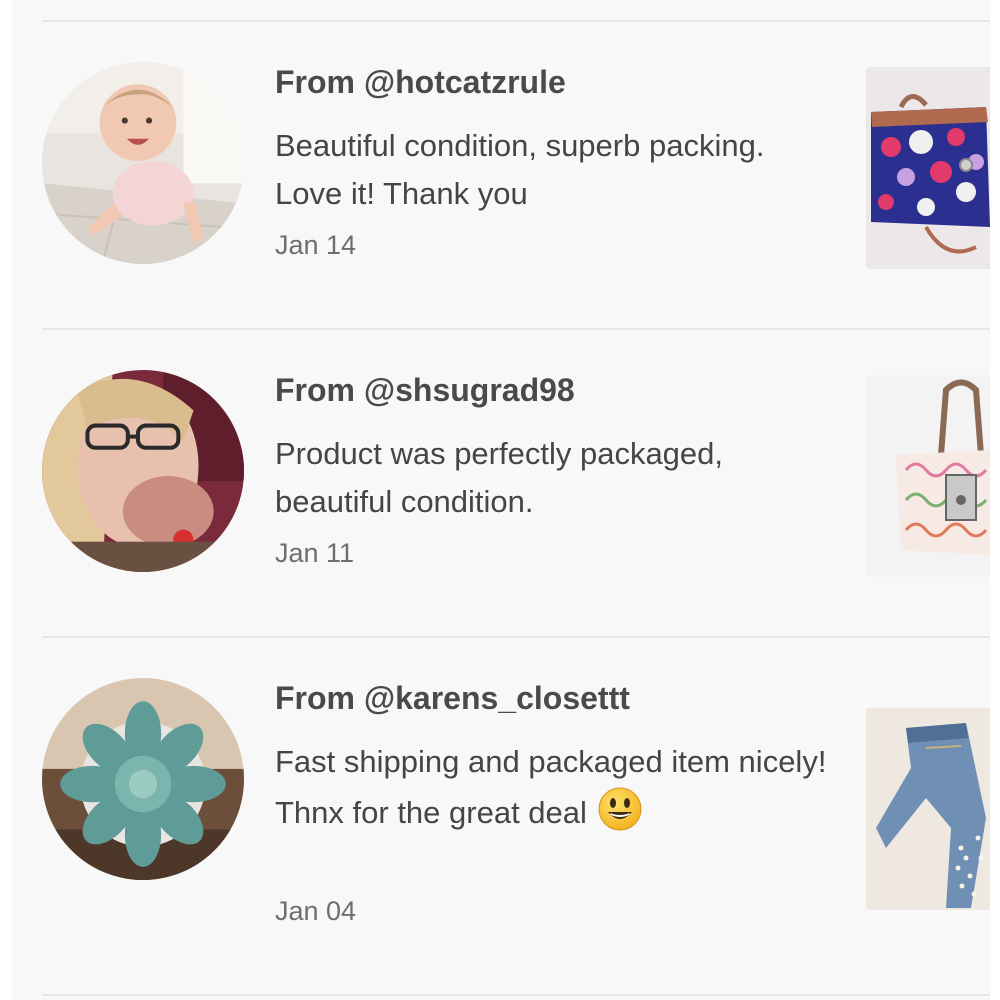 This screenshot has width=1000, height=1000. Describe the element at coordinates (316, 245) in the screenshot. I see `review-date: Jan 14` at that location.